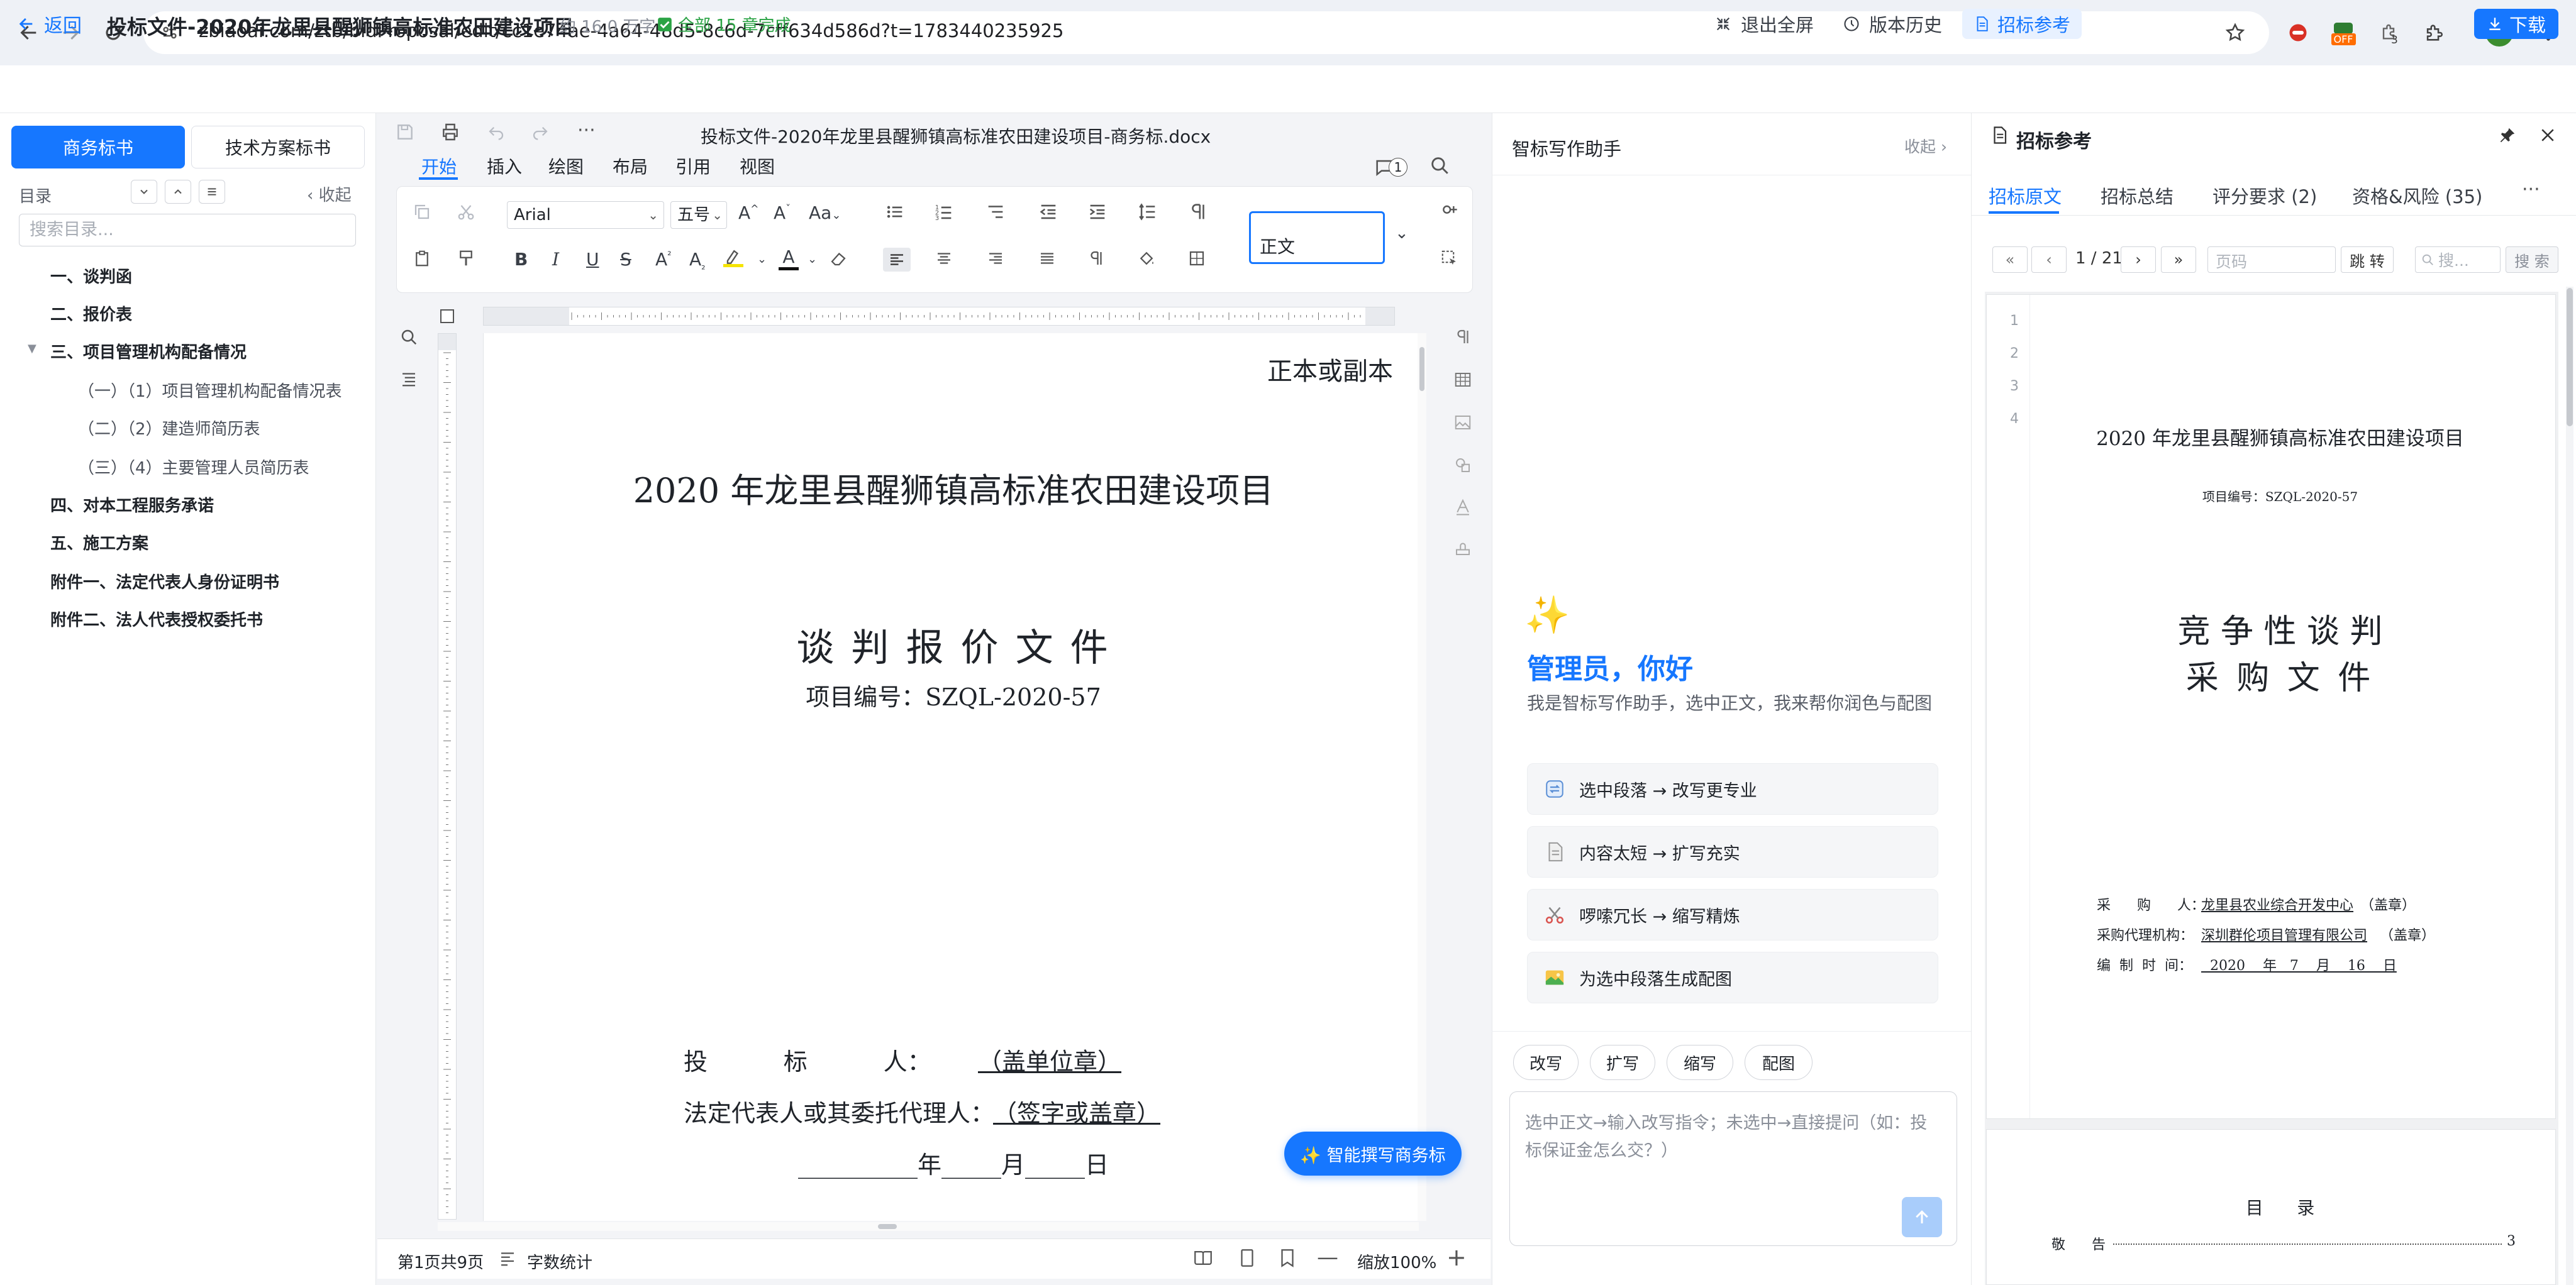 This screenshot has width=2576, height=1285. I want to click on align-center-icon, so click(944, 258).